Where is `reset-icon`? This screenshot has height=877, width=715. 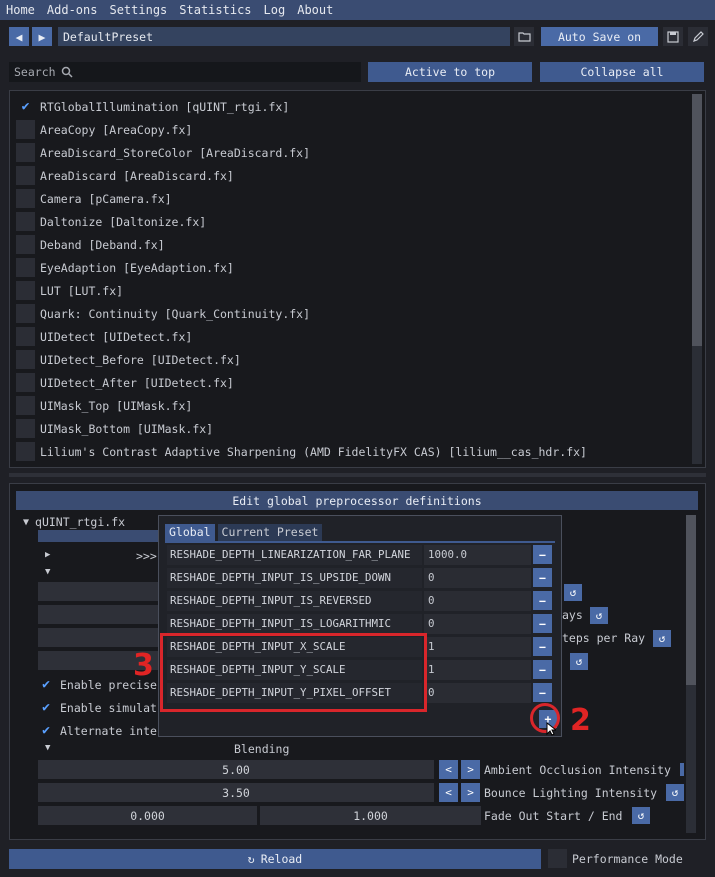
reset-icon is located at coordinates (682, 769).